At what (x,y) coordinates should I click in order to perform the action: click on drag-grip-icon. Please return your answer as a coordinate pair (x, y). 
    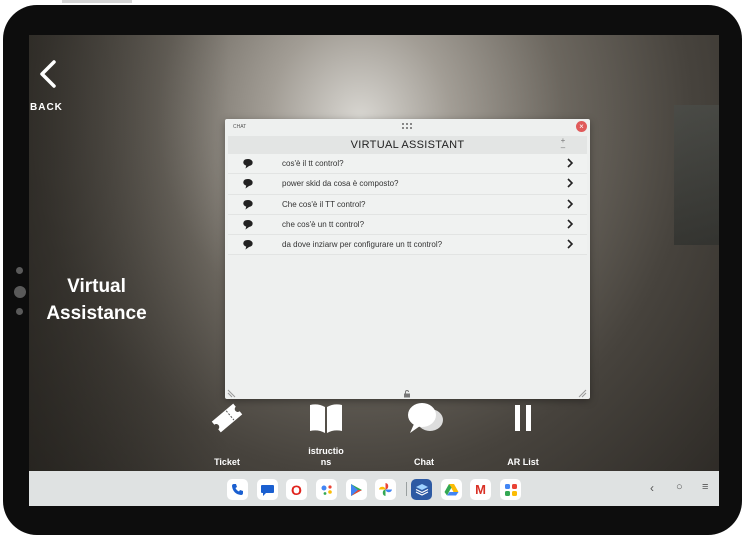
    Looking at the image, I should click on (407, 126).